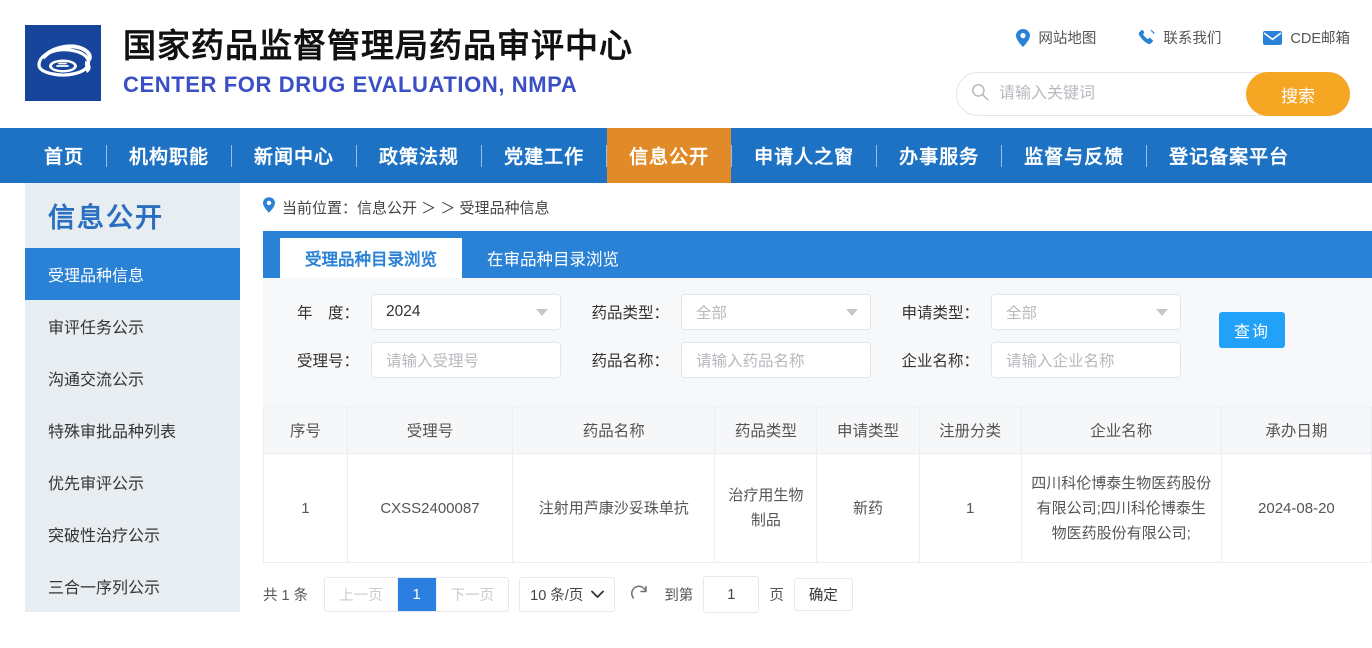  Describe the element at coordinates (1273, 37) in the screenshot. I see `envelope-icon` at that location.